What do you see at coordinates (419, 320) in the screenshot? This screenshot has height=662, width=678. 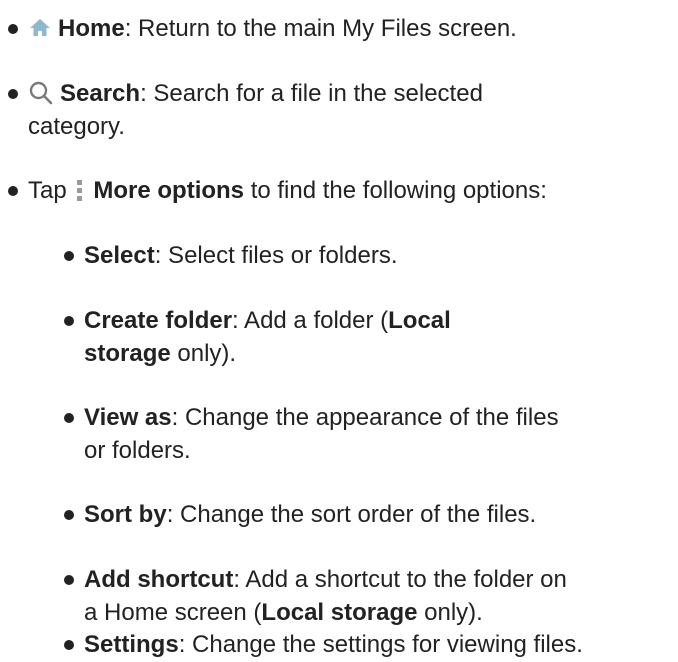 I see `local-text: Local` at bounding box center [419, 320].